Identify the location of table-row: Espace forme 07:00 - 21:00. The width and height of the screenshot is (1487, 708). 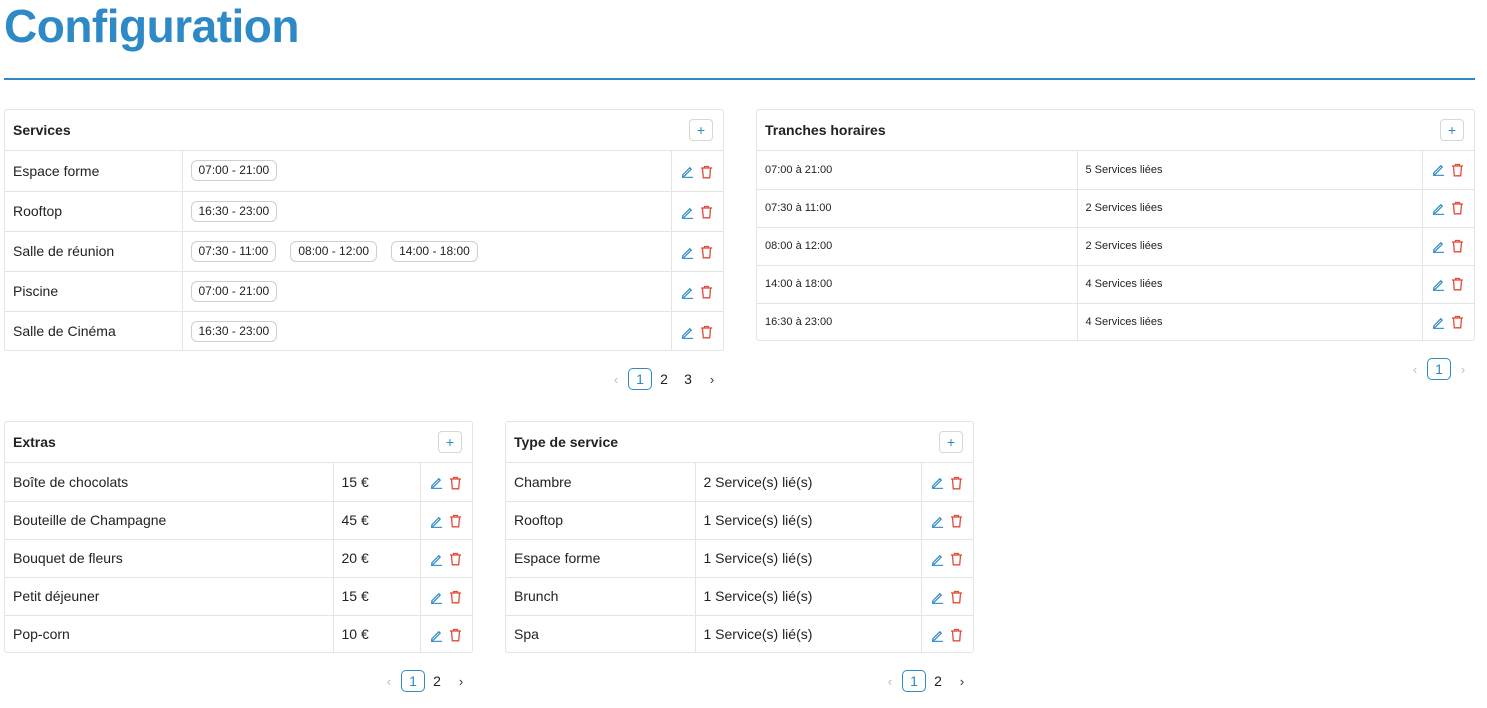
(364, 171).